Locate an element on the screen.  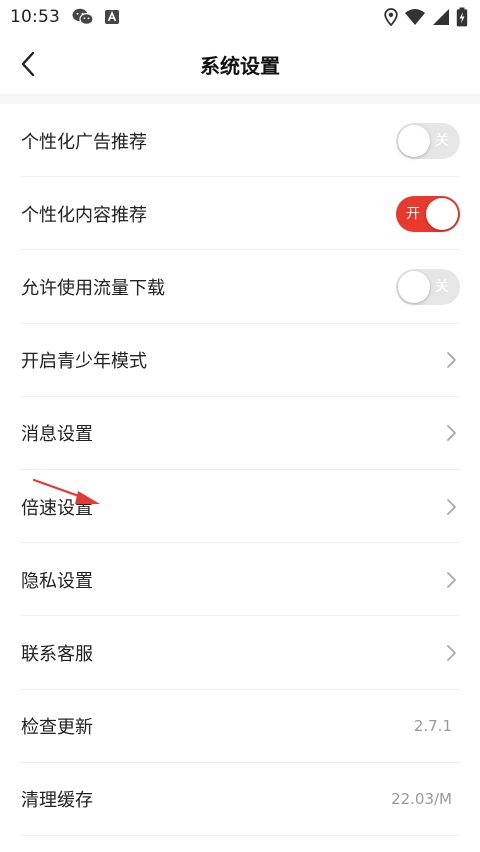
personalized-ads-toggle: 关 is located at coordinates (428, 140).